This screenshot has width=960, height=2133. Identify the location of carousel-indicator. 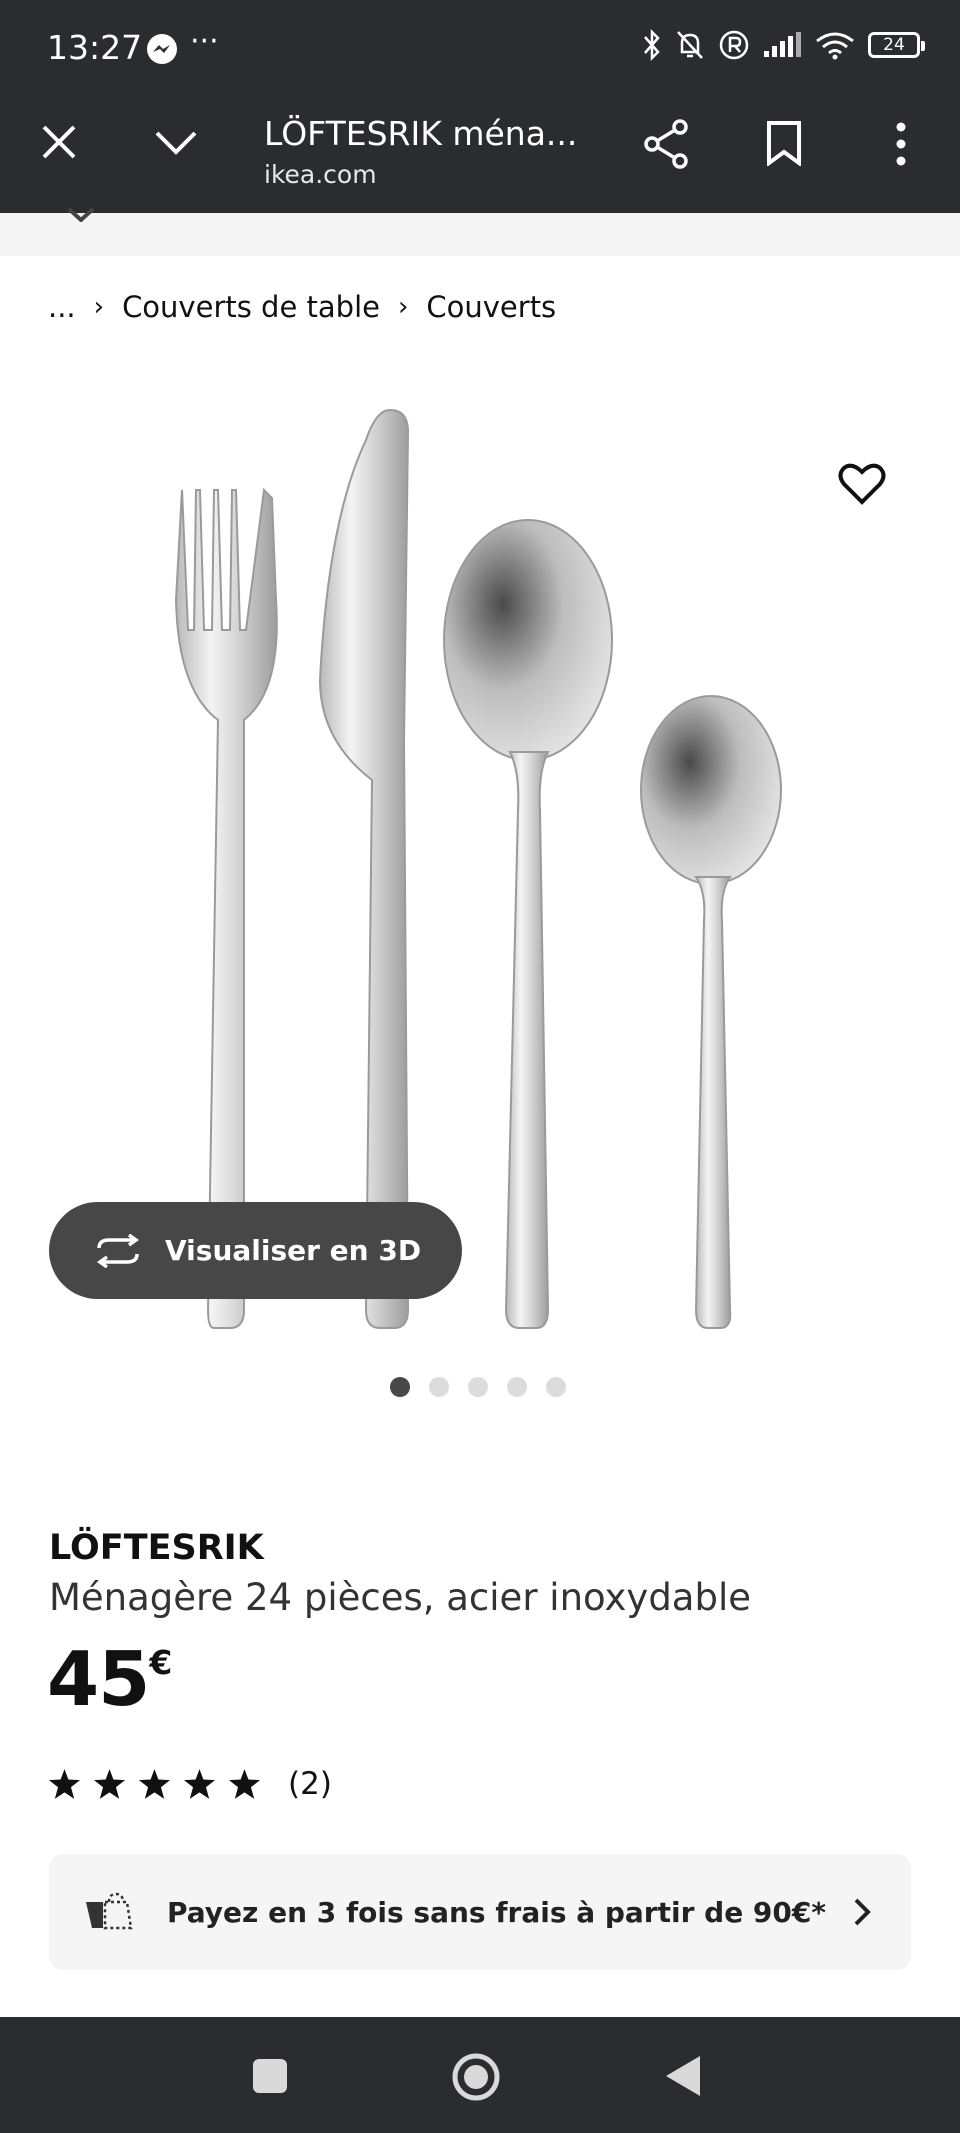
(478, 1387).